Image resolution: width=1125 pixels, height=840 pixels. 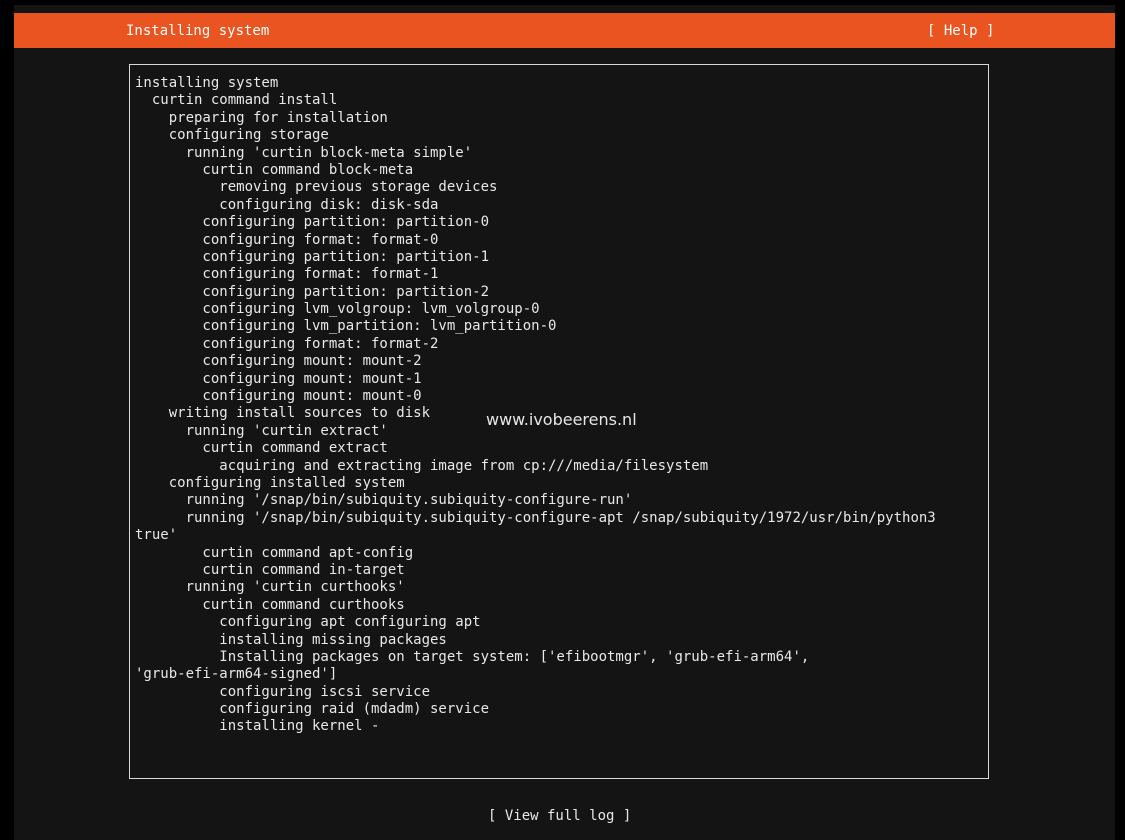 What do you see at coordinates (236, 674) in the screenshot?
I see `log-line: 'grub-efi-arm64-signed']` at bounding box center [236, 674].